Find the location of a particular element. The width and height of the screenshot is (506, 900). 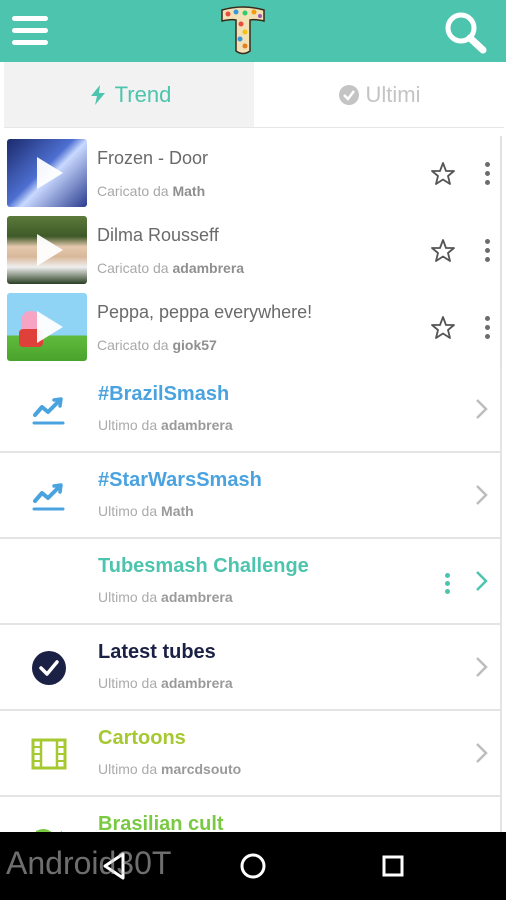

video-uploader: Caricato da giok57 is located at coordinates (157, 345).